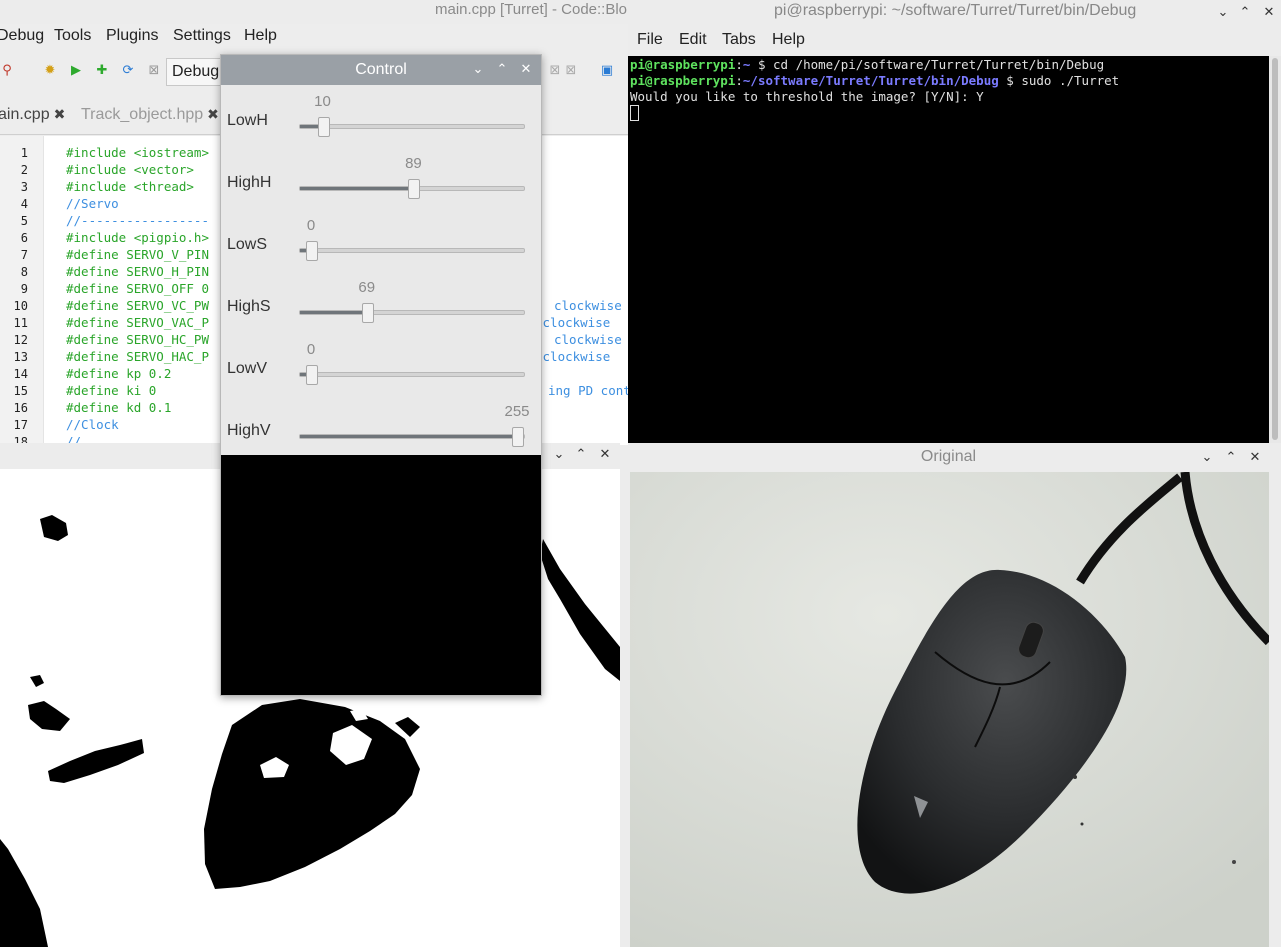 The width and height of the screenshot is (1281, 947). What do you see at coordinates (128, 71) in the screenshot?
I see `rebuild-icon: ⟳` at bounding box center [128, 71].